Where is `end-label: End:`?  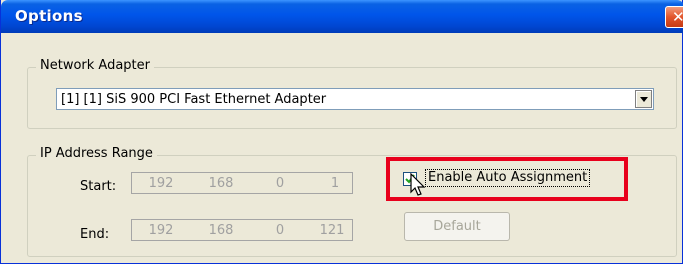
end-label: End: is located at coordinates (95, 234).